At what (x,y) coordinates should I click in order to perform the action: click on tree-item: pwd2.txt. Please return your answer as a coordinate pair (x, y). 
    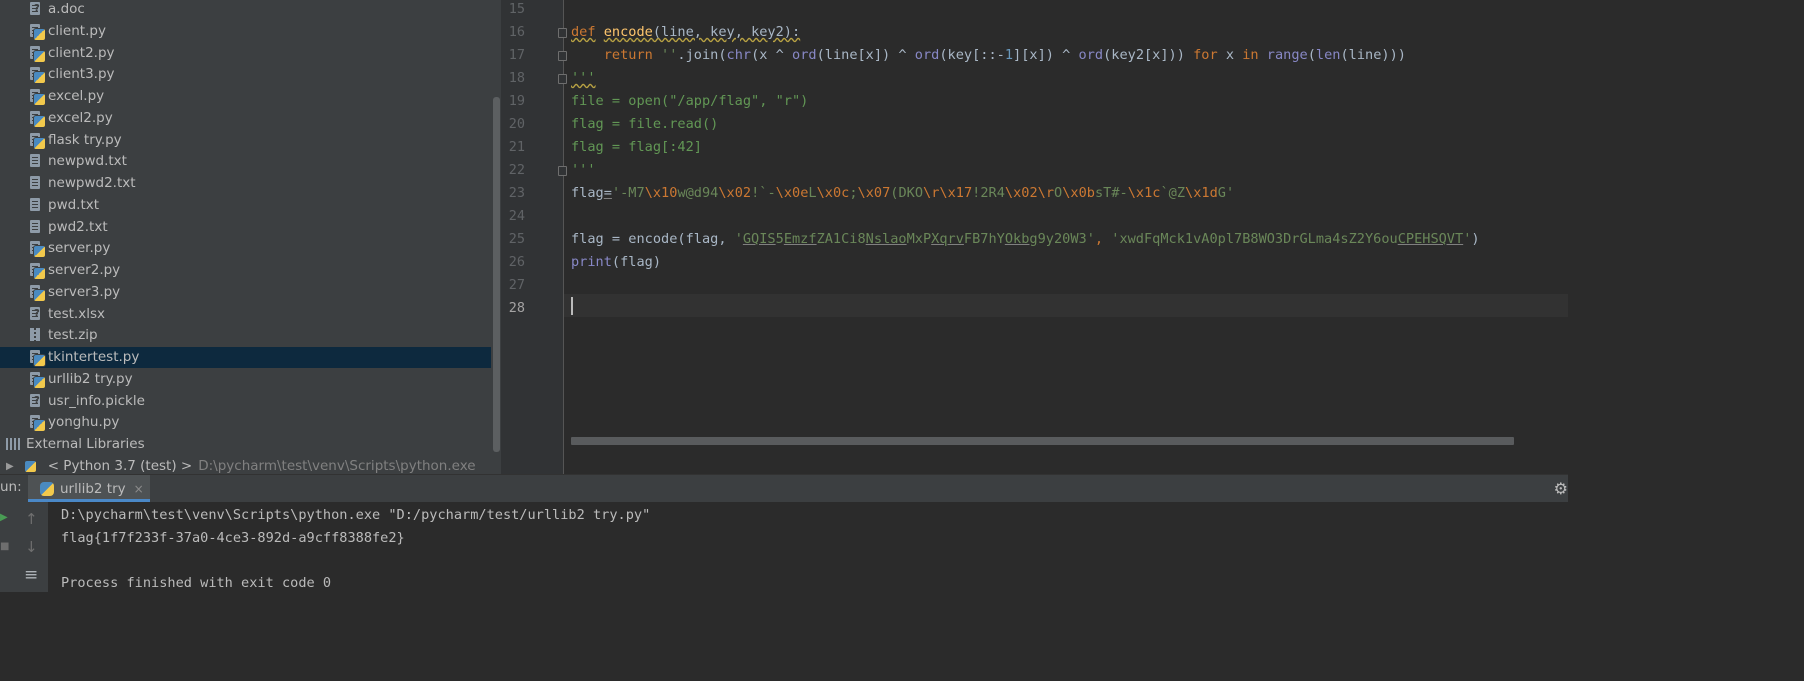
    Looking at the image, I should click on (245, 226).